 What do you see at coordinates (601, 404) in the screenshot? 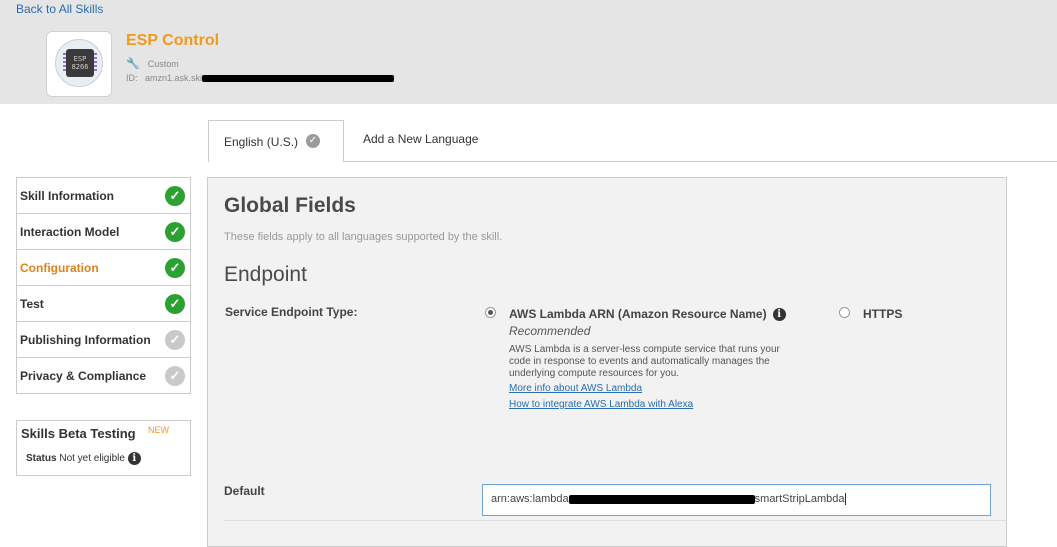
I see `integrate-lambda-link: How to integrate AWS Lambda with Alexa` at bounding box center [601, 404].